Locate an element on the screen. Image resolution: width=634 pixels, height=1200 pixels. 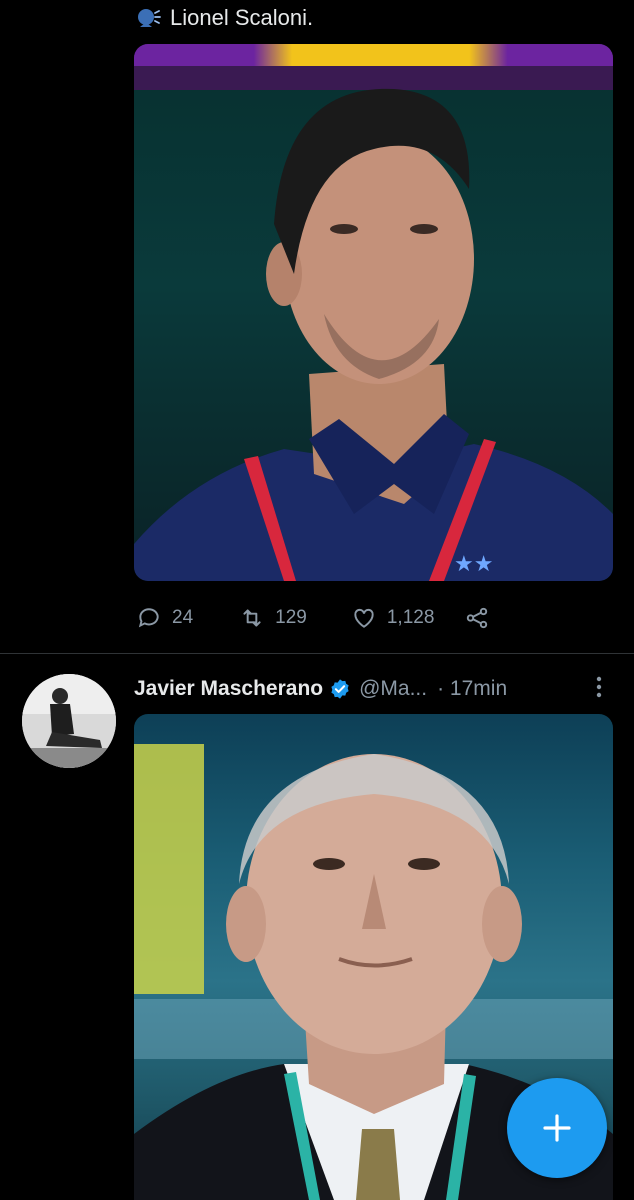
reply-icon is located at coordinates (148, 618).